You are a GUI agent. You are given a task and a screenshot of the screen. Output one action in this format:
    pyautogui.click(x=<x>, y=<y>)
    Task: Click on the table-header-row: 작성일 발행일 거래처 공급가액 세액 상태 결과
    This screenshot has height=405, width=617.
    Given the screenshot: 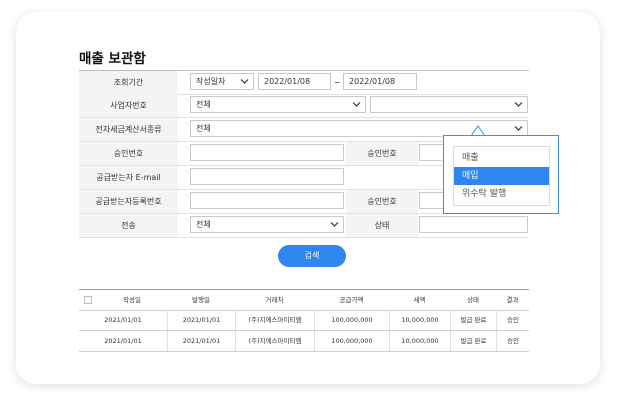 What is the action you would take?
    pyautogui.click(x=304, y=300)
    